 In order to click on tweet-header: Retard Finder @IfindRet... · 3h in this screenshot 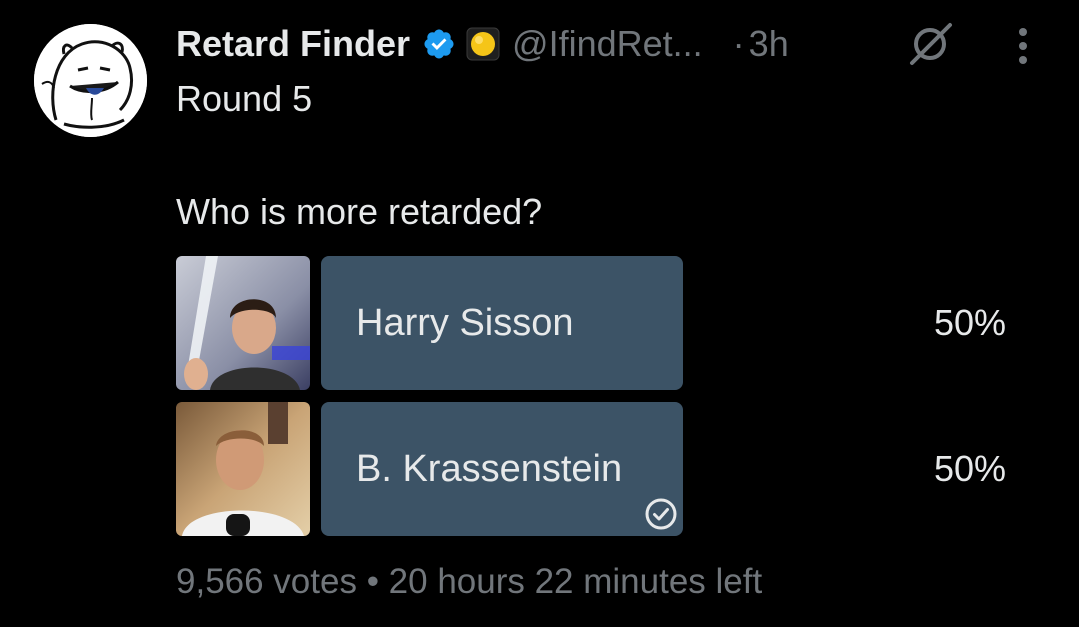, I will do `click(482, 44)`.